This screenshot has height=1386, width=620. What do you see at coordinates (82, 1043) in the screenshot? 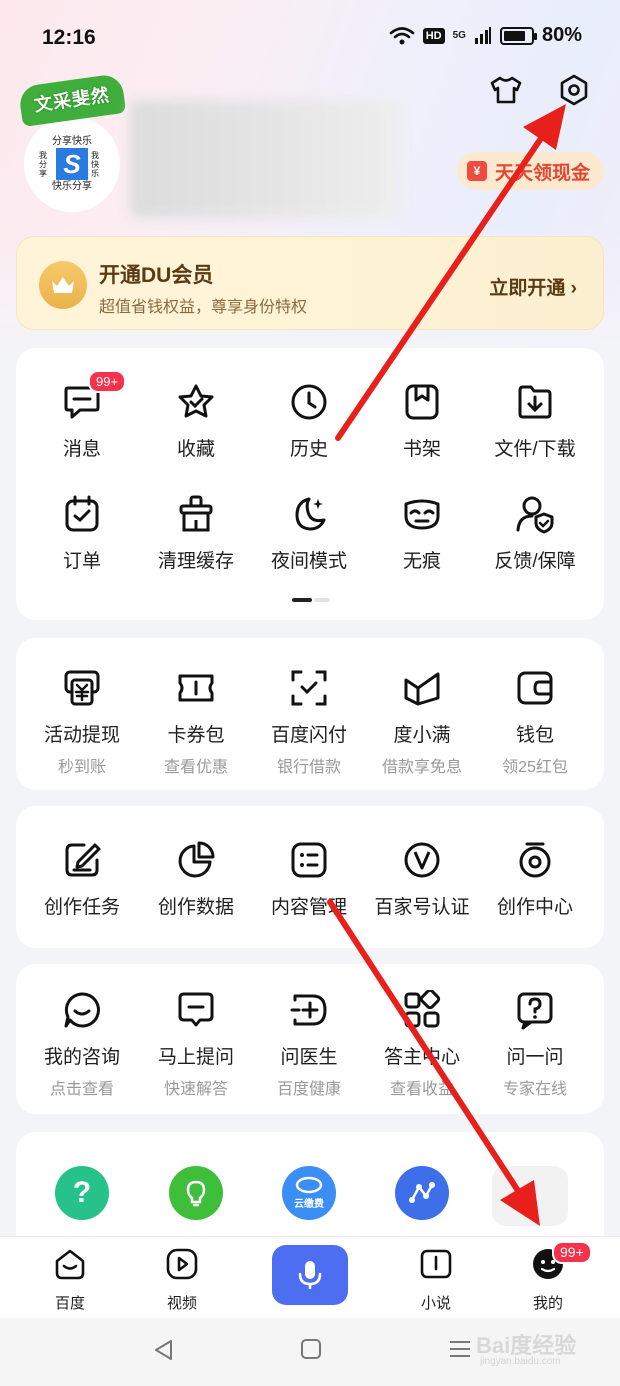
I see `health-my-consult: 我的咨询 点击查看` at bounding box center [82, 1043].